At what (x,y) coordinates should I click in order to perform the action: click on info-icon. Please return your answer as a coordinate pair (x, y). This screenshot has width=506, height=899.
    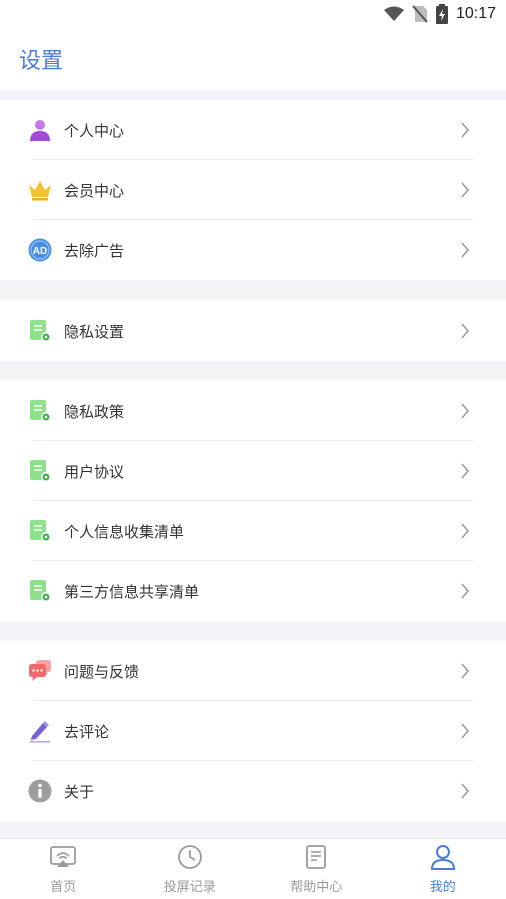
    Looking at the image, I should click on (40, 791).